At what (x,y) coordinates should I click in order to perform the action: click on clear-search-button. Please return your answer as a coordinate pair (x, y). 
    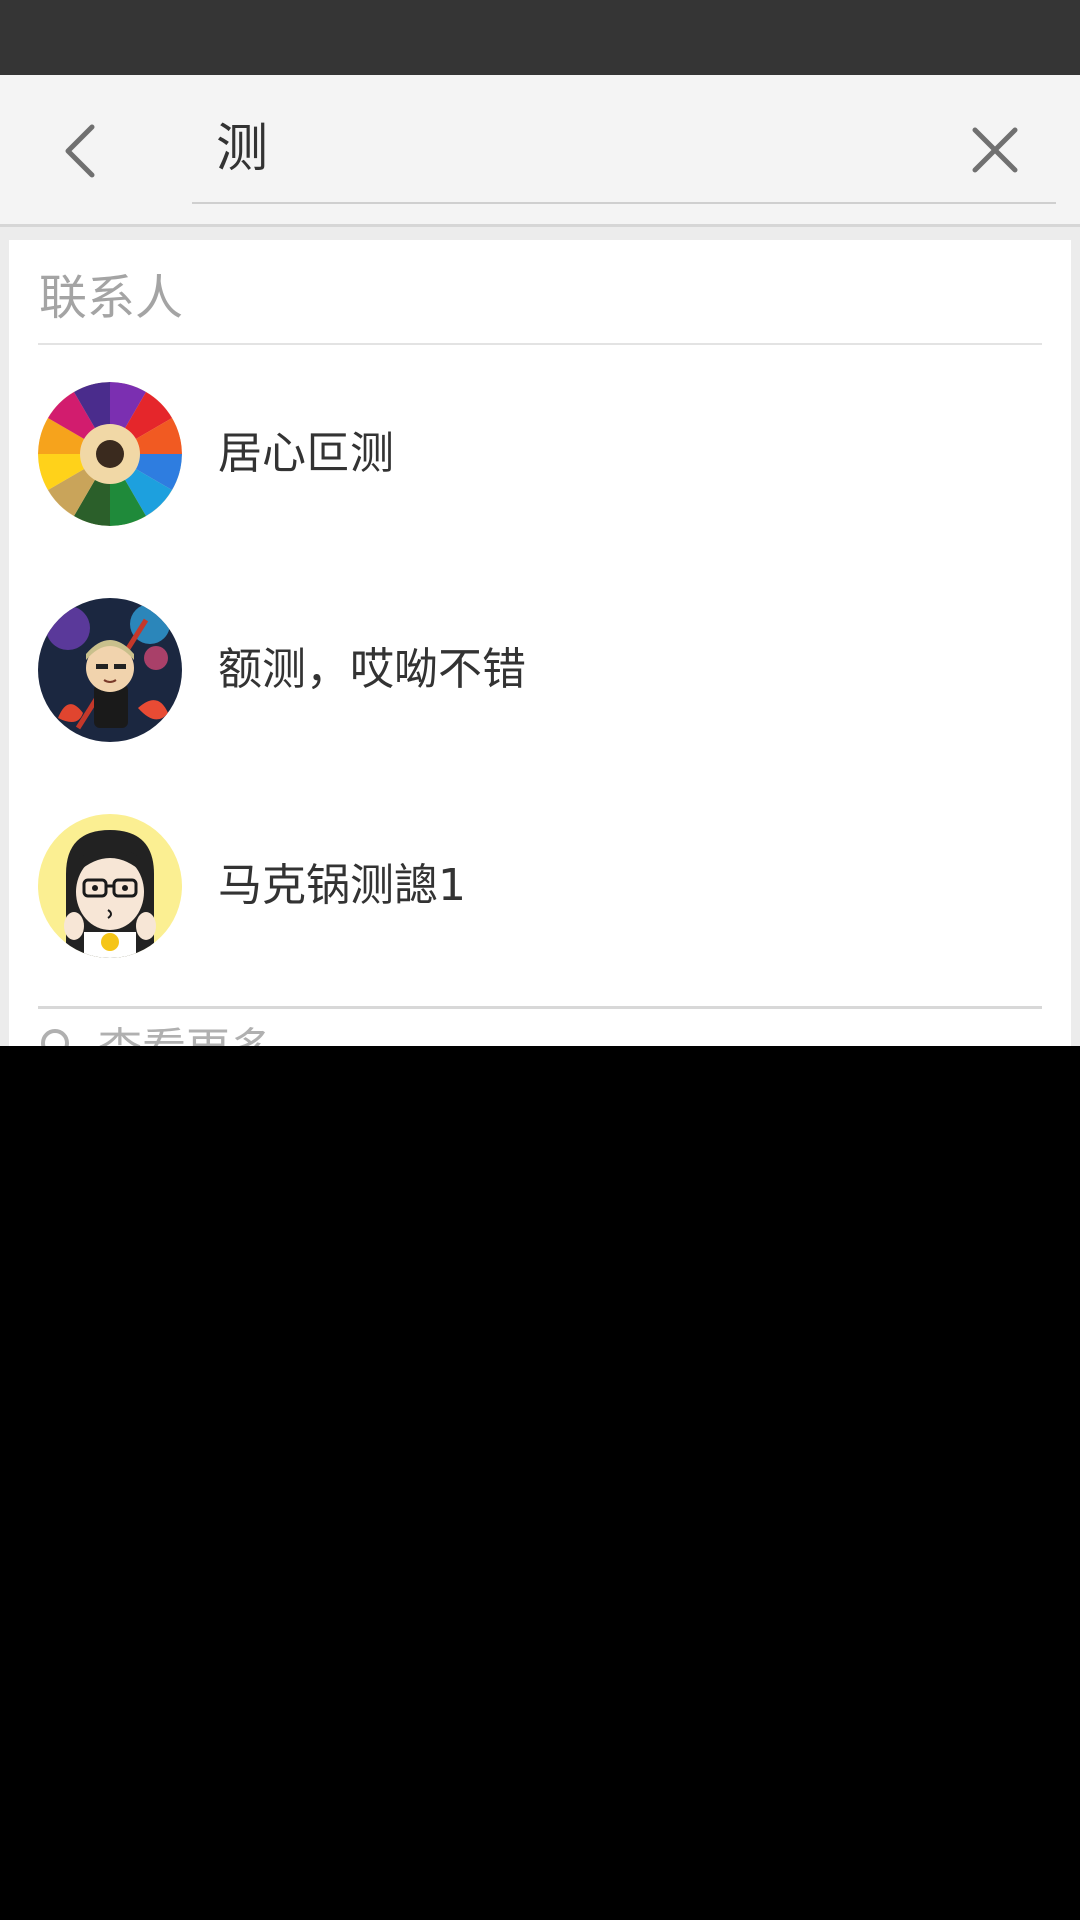
    Looking at the image, I should click on (995, 150).